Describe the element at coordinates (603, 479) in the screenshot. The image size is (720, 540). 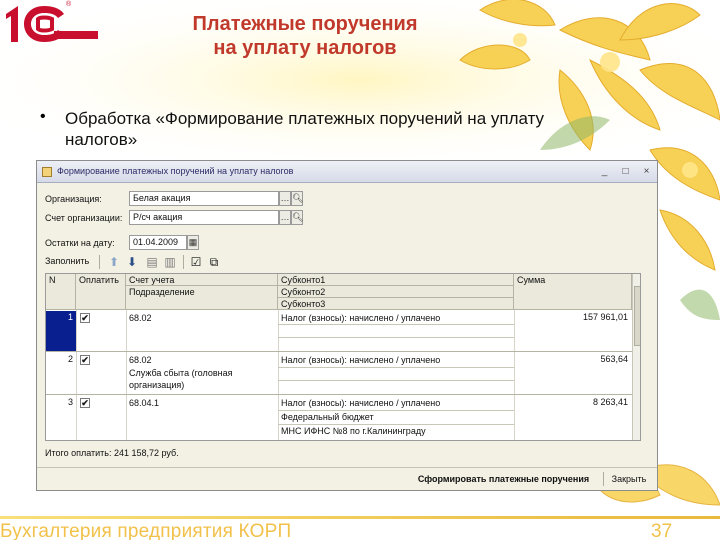
I see `button-separator` at that location.